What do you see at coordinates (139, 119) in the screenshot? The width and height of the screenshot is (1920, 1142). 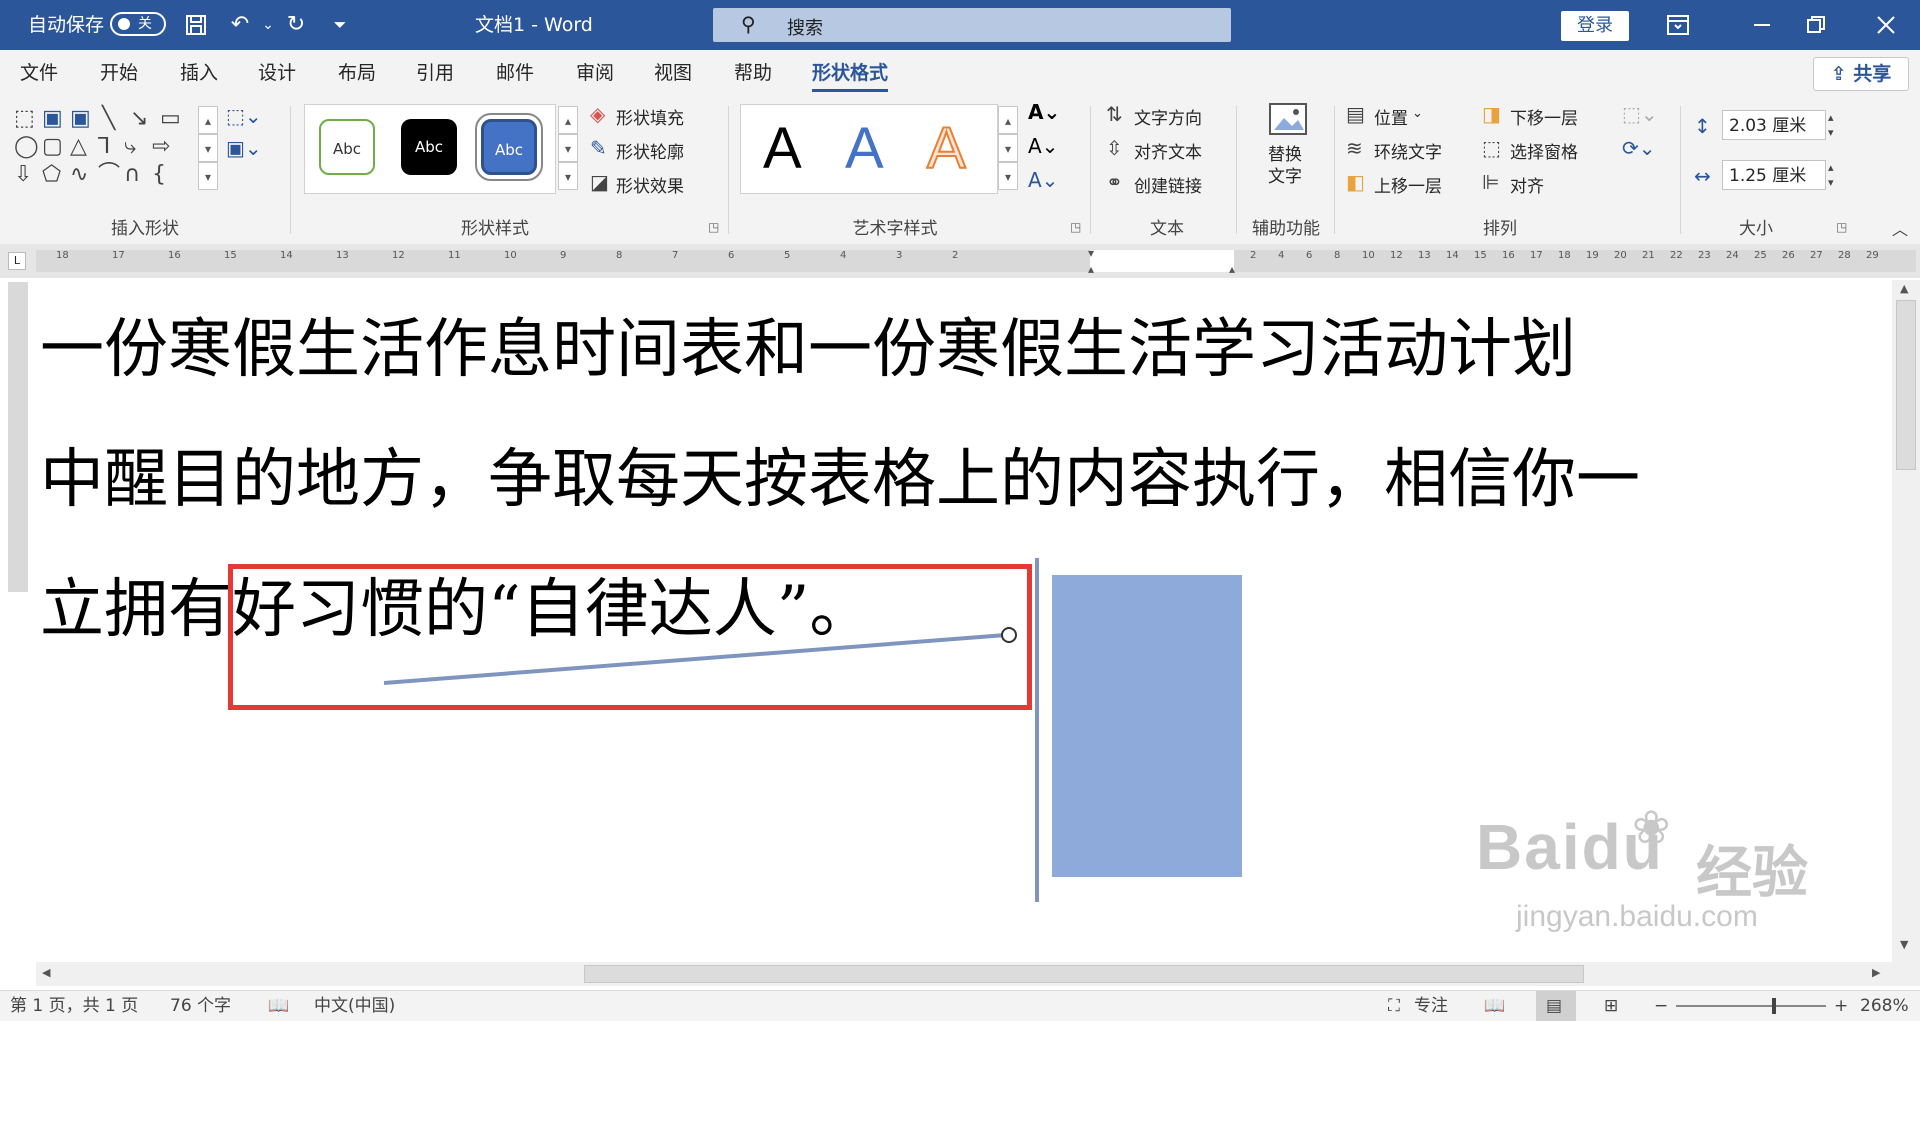 I see `arrow-shape-icon: ↘` at bounding box center [139, 119].